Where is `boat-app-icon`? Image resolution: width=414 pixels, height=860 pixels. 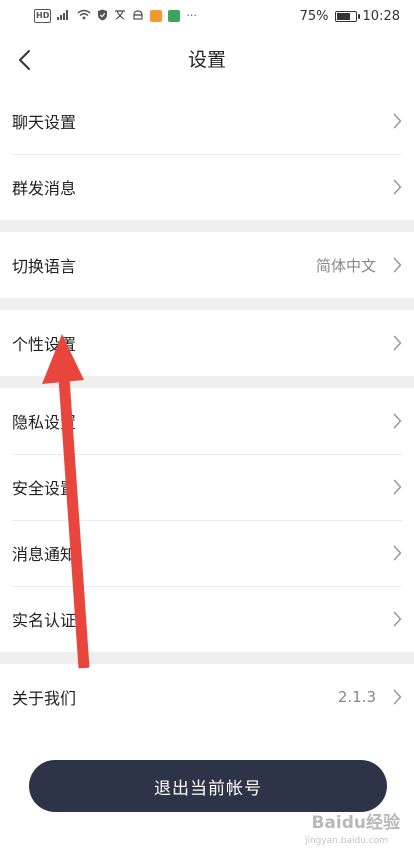 boat-app-icon is located at coordinates (174, 16).